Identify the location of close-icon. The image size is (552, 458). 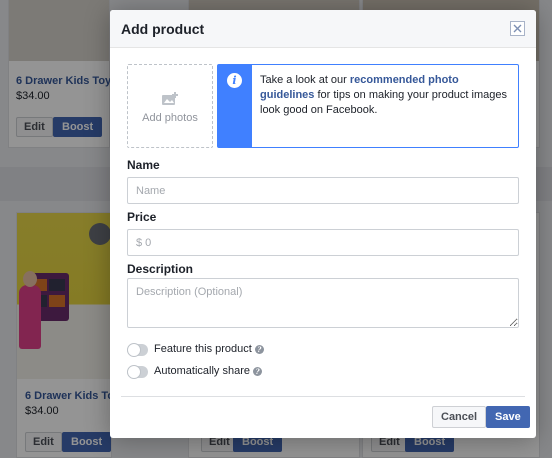
(517, 28).